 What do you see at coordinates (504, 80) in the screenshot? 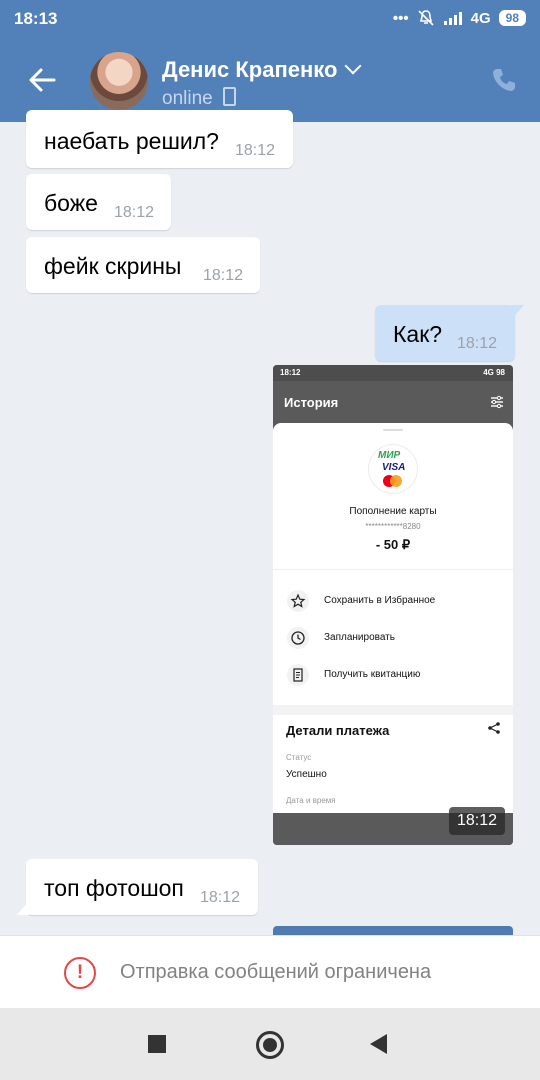
I see `phone-call-icon` at bounding box center [504, 80].